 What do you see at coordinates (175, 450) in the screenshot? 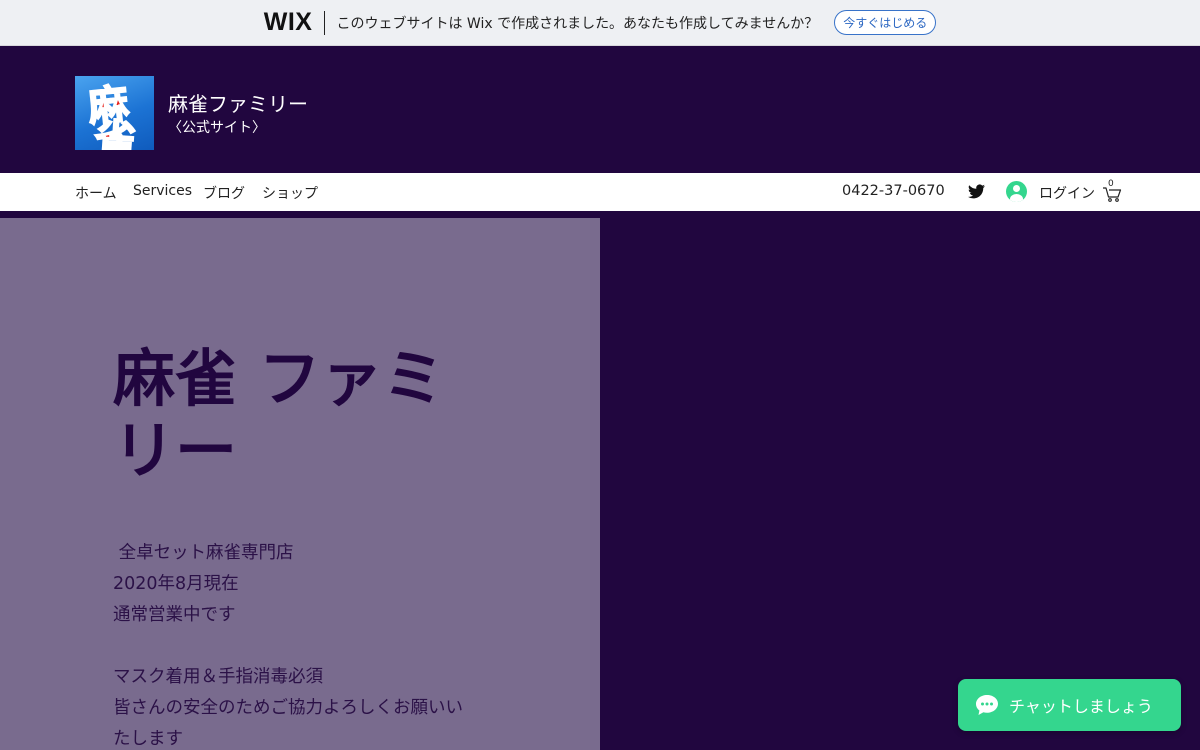
I see `hero-title-line-2: リー` at bounding box center [175, 450].